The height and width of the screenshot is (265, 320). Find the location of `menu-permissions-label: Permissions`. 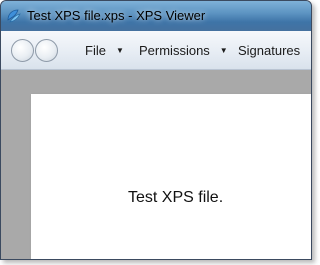

menu-permissions-label: Permissions is located at coordinates (174, 50).